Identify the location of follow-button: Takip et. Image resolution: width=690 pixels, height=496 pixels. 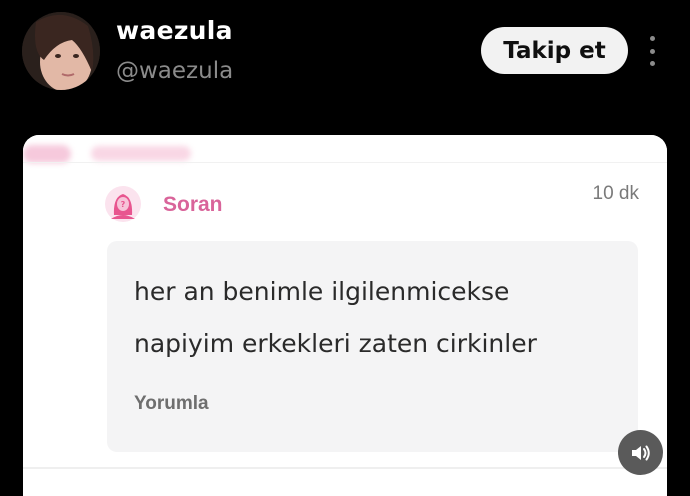
(554, 50).